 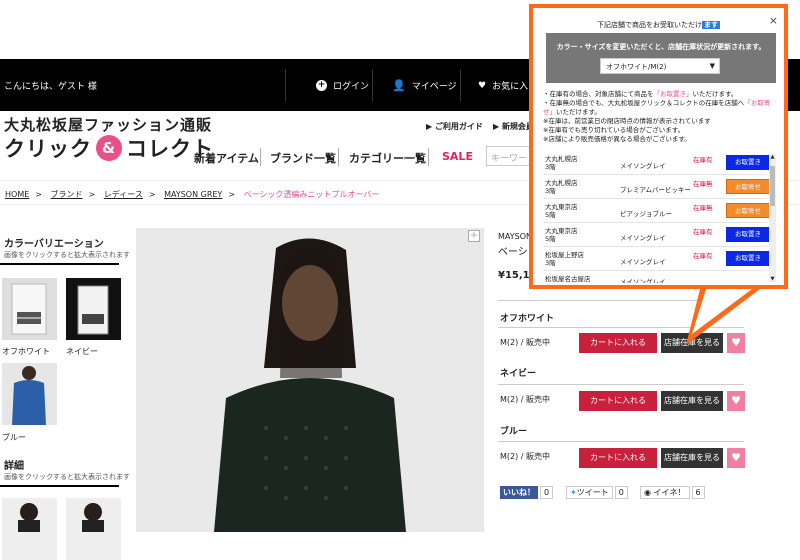 What do you see at coordinates (614, 130) in the screenshot?
I see `note-soldout: ※在庫有でも売り切れている場合がございます。` at bounding box center [614, 130].